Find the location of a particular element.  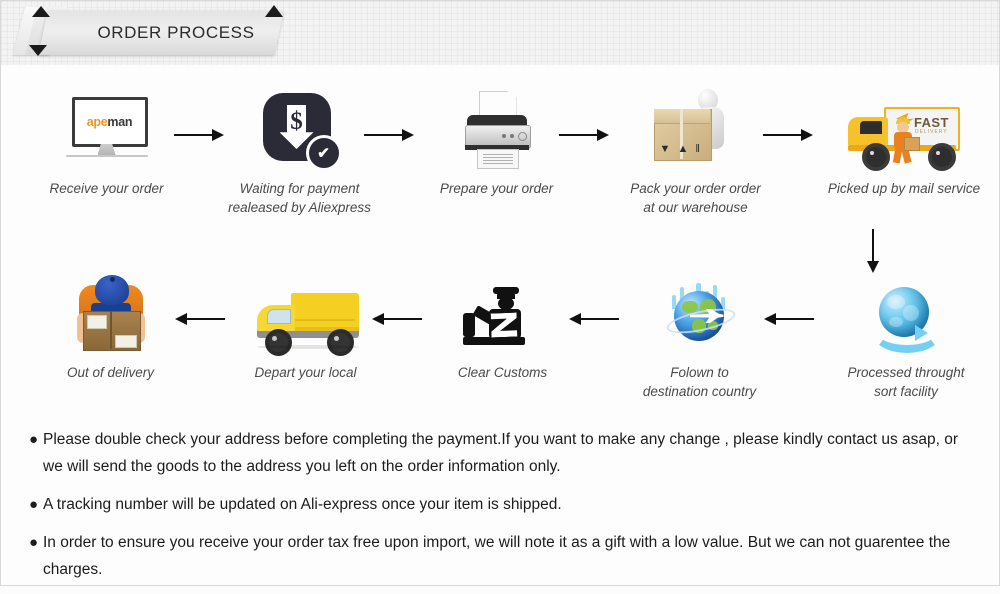

apeman-logo-part2: man is located at coordinates (120, 122).